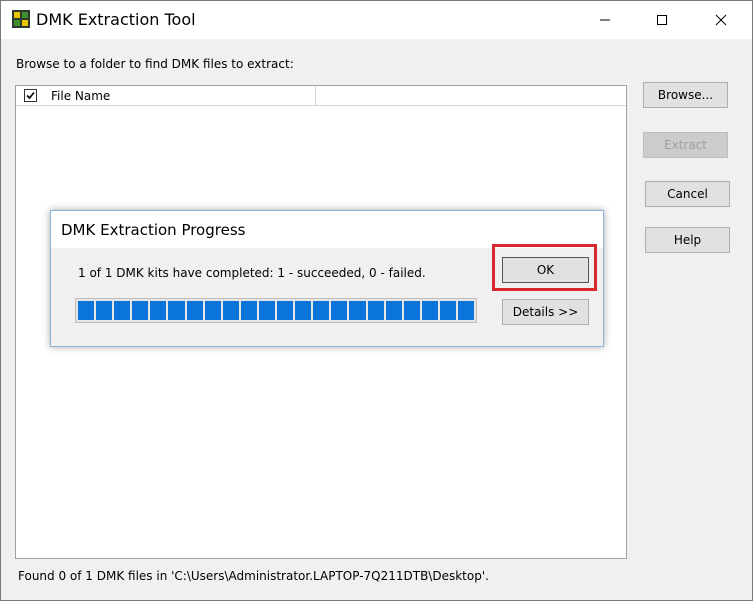 The width and height of the screenshot is (753, 601). I want to click on cancel-button: Cancel, so click(687, 194).